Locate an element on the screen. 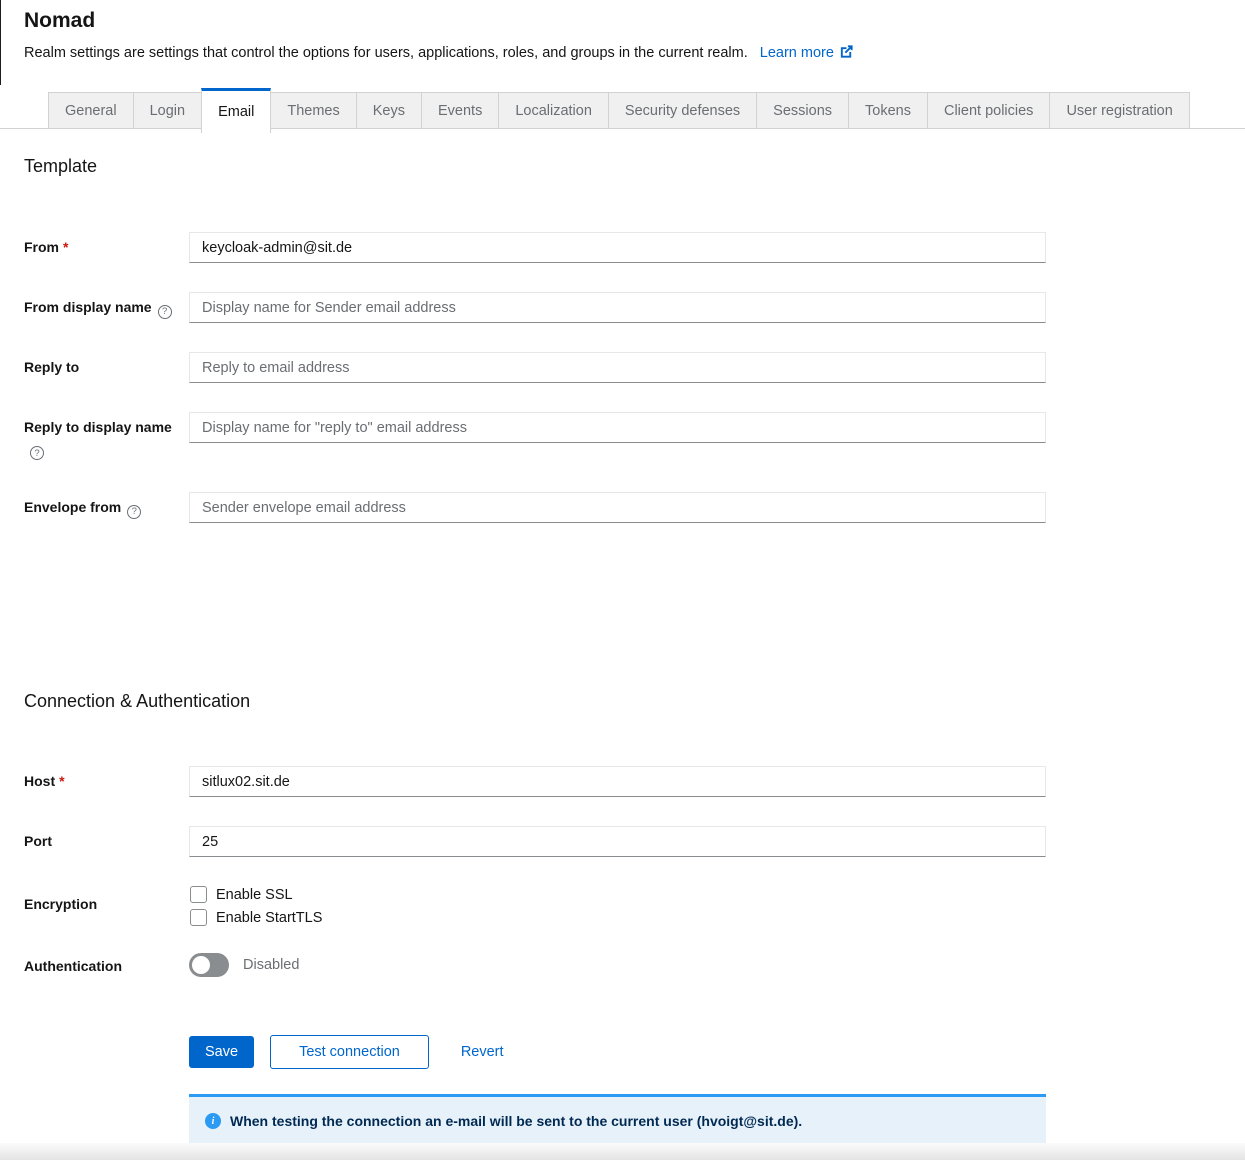 The width and height of the screenshot is (1245, 1160). enable-starttls-label: Enable StartTLS is located at coordinates (269, 917).